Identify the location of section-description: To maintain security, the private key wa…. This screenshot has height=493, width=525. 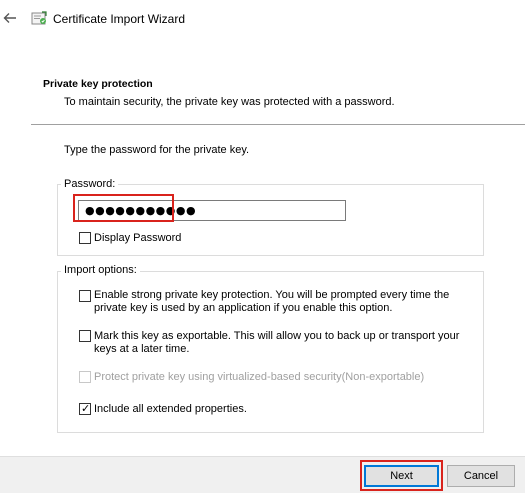
(229, 102).